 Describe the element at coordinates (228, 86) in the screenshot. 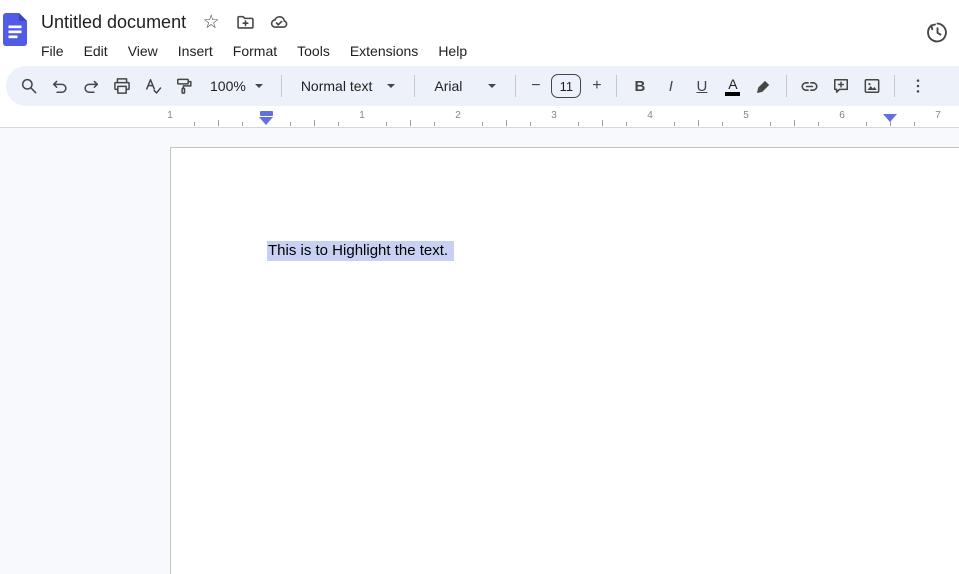

I see `zoom-value: 100%` at that location.